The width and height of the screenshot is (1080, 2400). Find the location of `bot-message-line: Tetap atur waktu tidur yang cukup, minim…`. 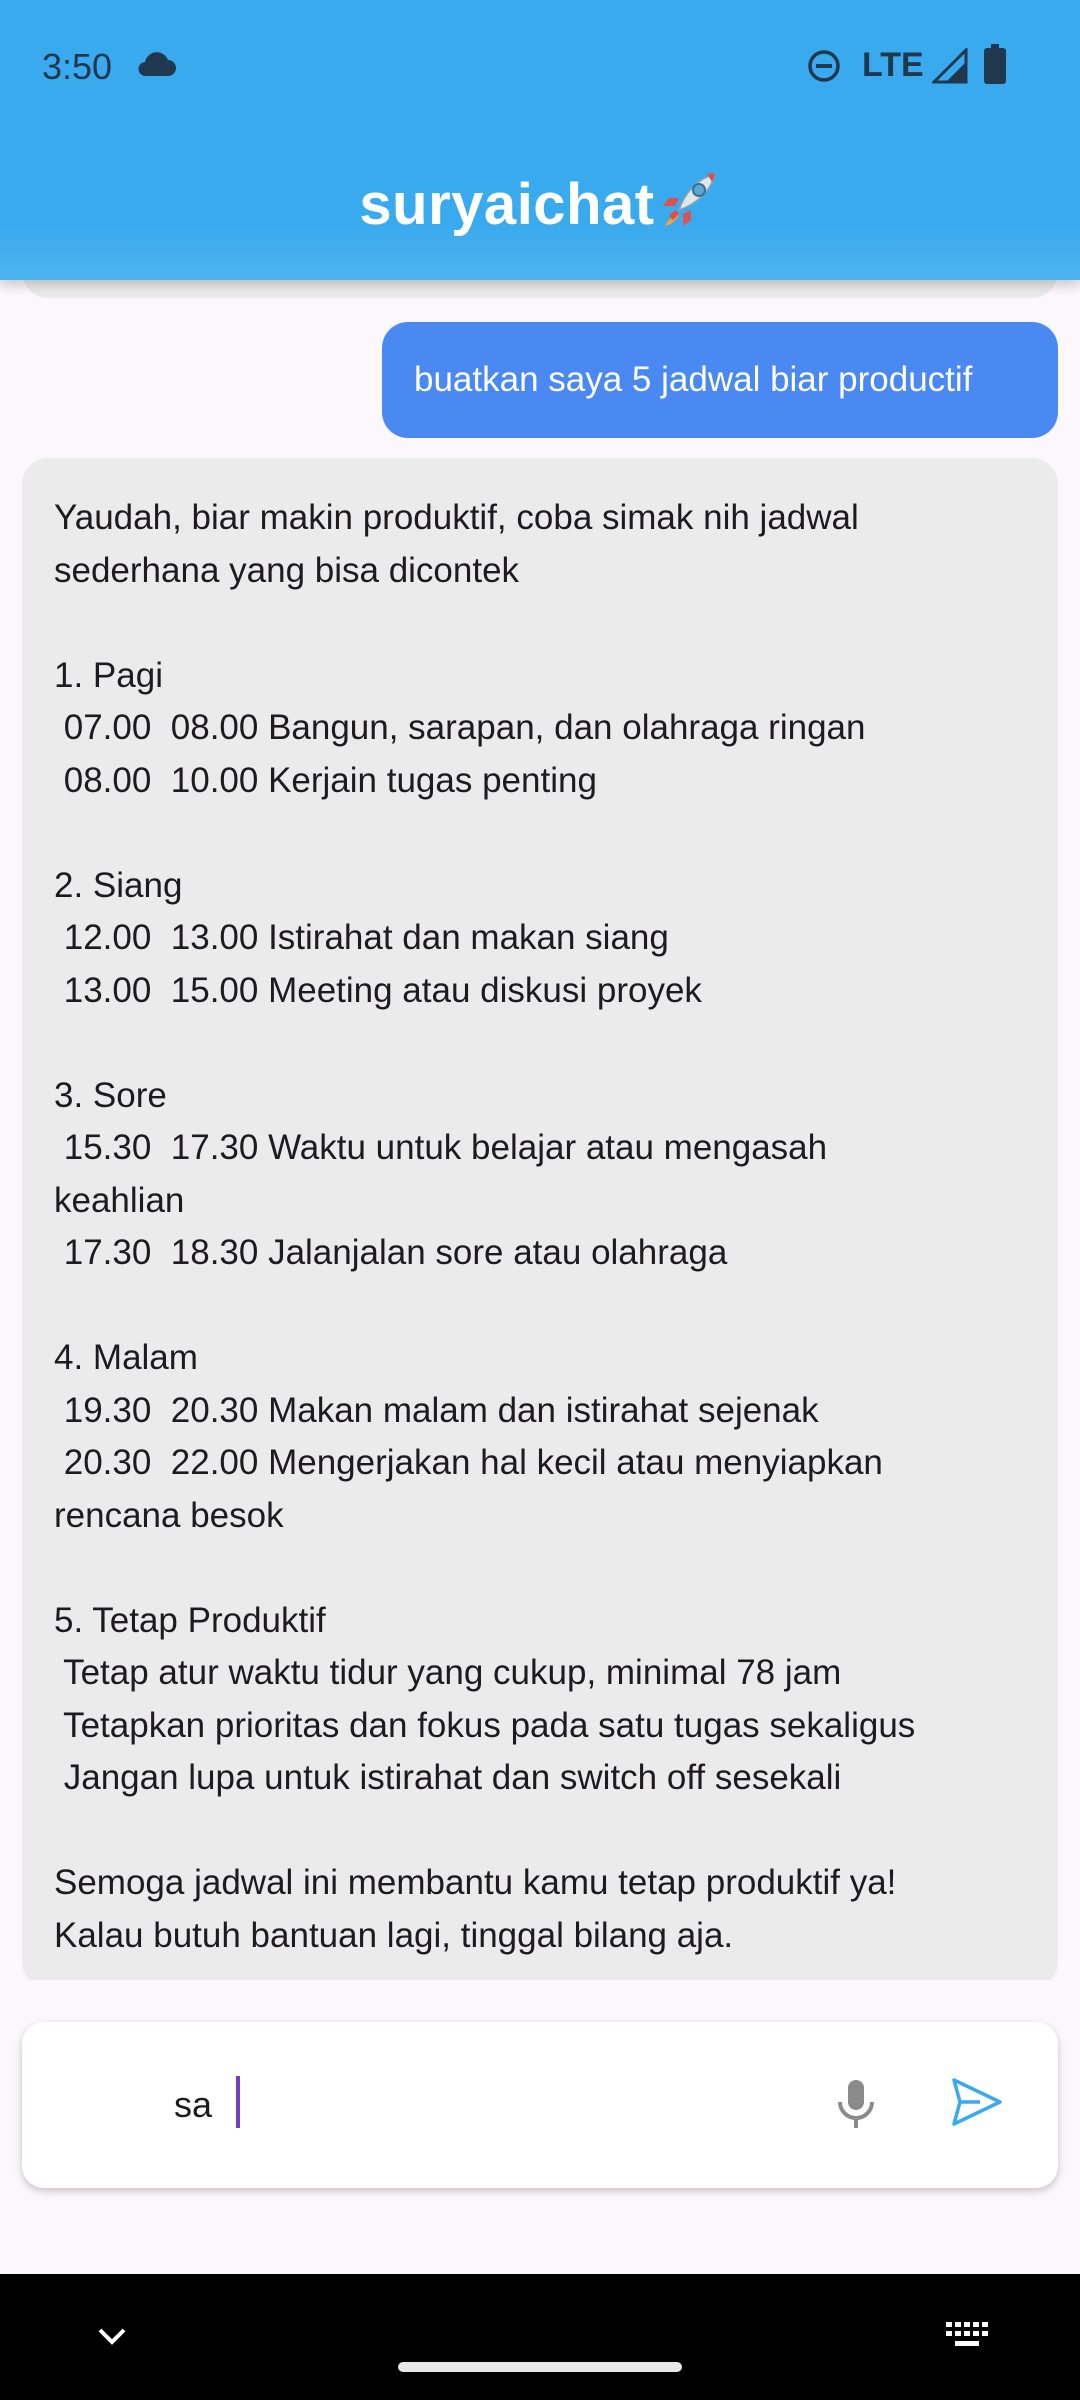

bot-message-line: Tetap atur waktu tidur yang cukup, minim… is located at coordinates (448, 1672).